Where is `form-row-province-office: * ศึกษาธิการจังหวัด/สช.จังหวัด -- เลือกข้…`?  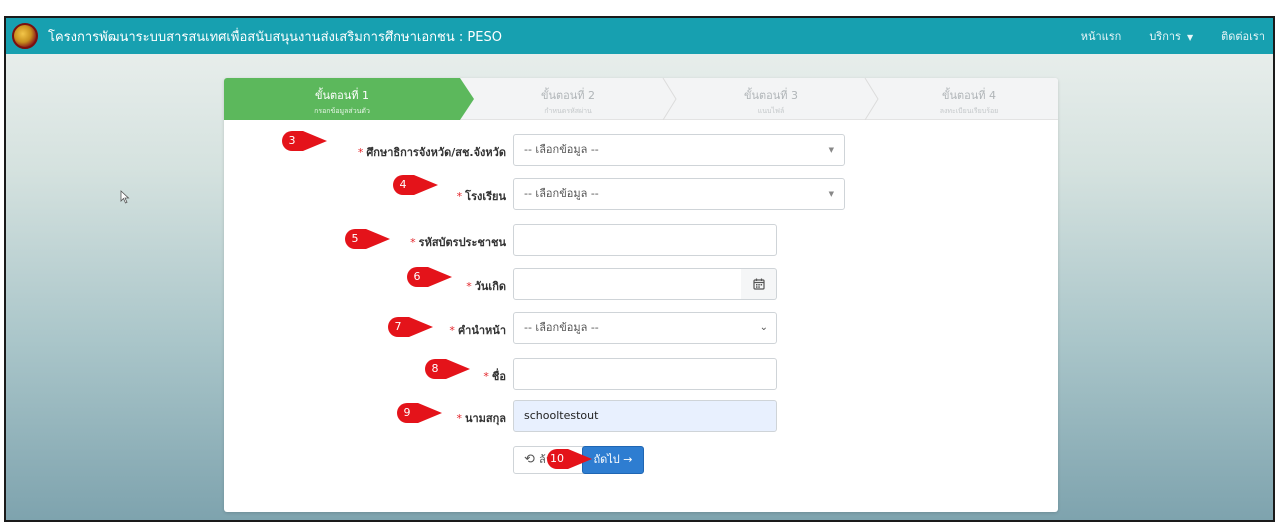 form-row-province-office: * ศึกษาธิการจังหวัด/สช.จังหวัด -- เลือกข้… is located at coordinates (641, 150).